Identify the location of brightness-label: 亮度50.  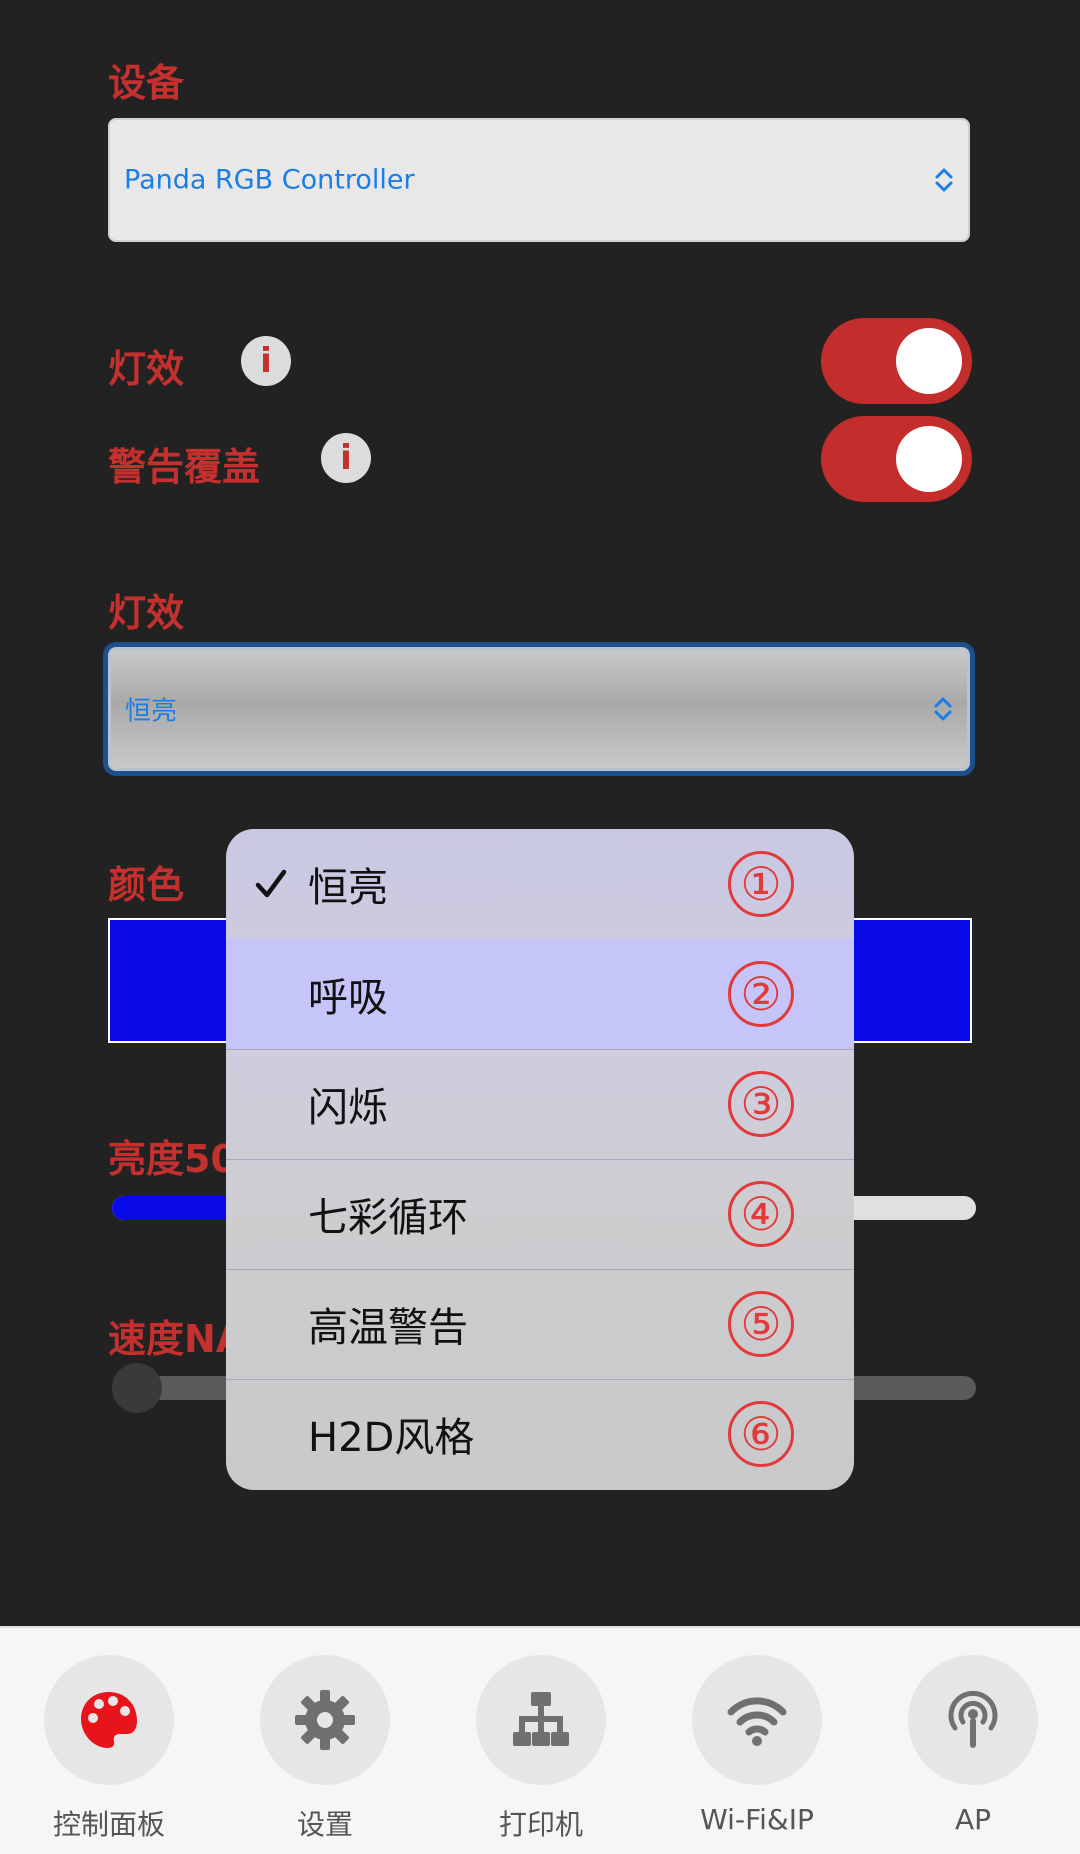
(172, 1159).